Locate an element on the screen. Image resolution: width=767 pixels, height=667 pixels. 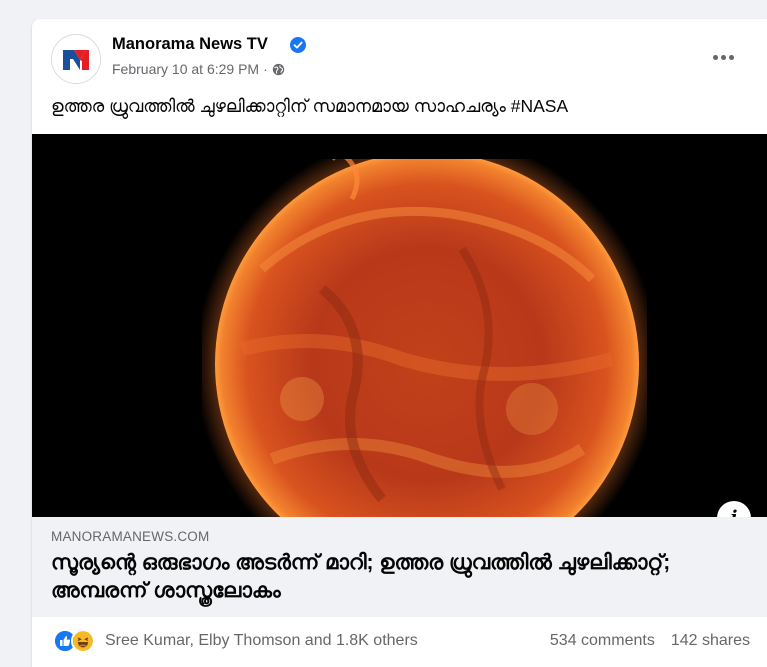
verified-badge-icon is located at coordinates (298, 45).